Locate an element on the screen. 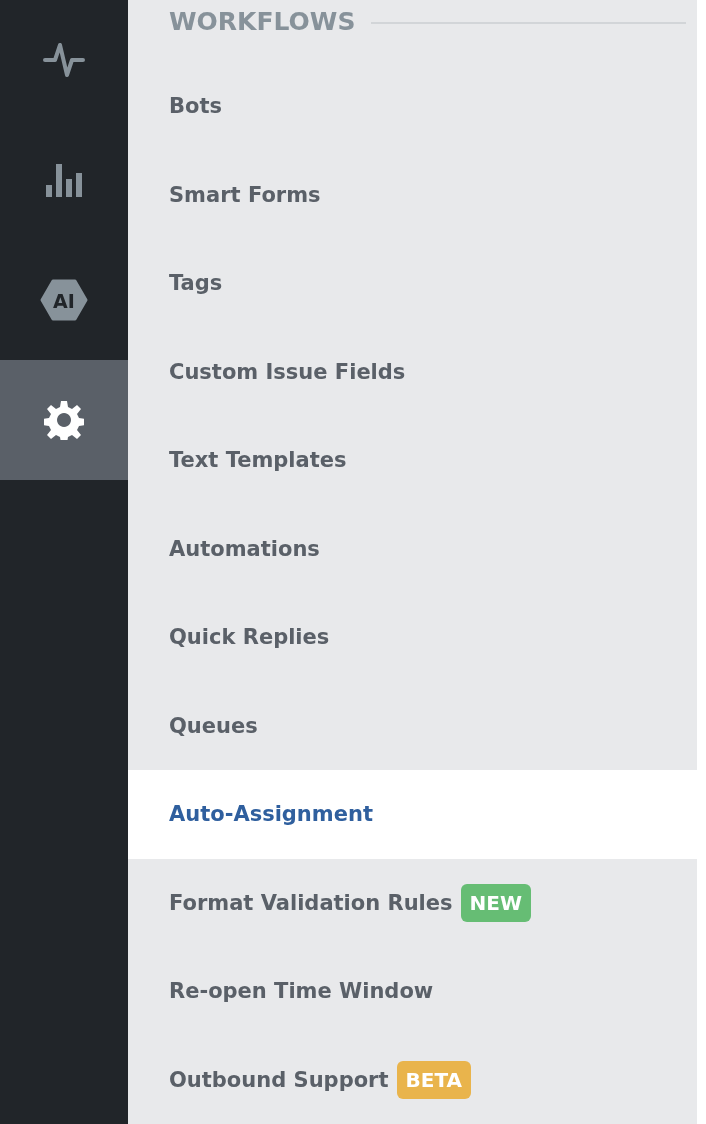 The image size is (706, 1124). menu-item: Quick Replies is located at coordinates (412, 637).